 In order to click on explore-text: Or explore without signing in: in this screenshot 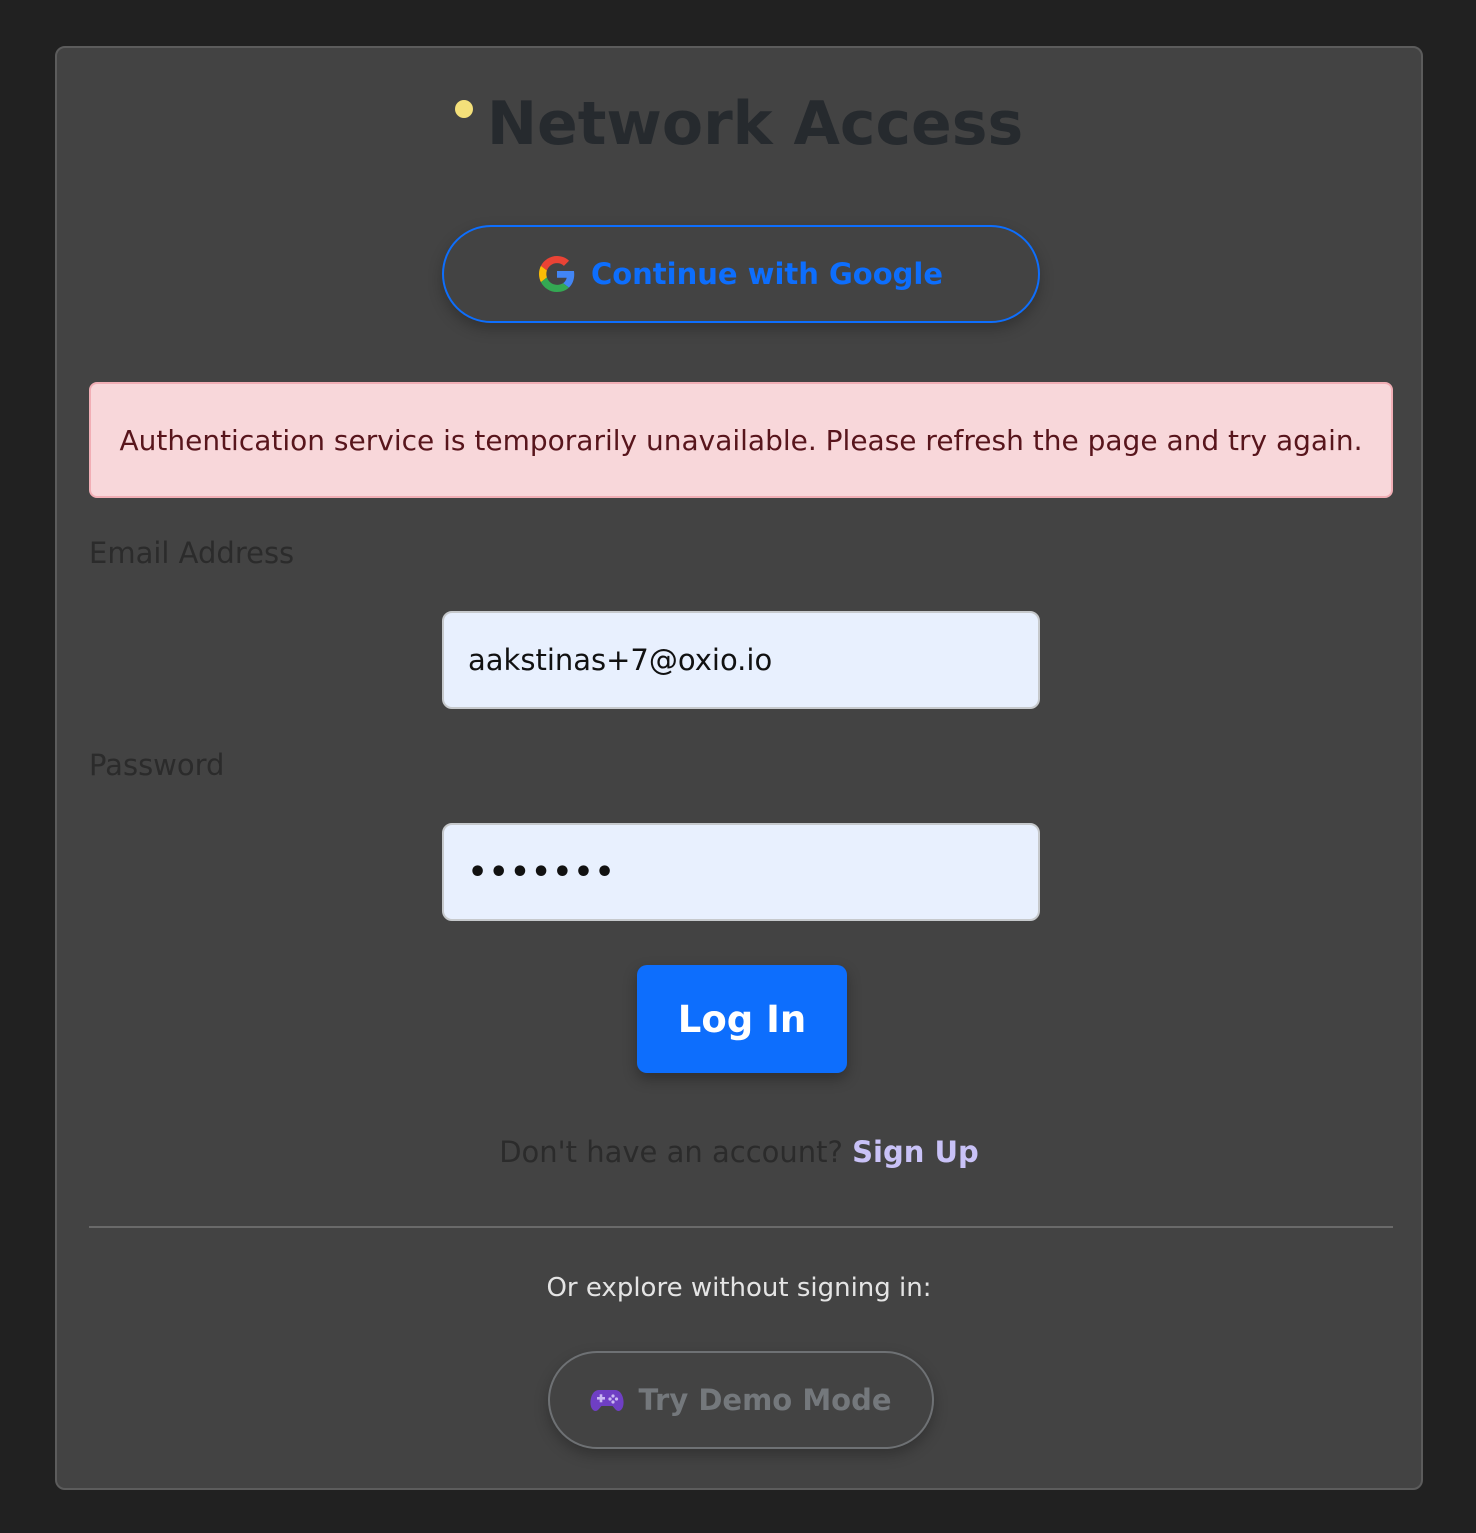, I will do `click(739, 1288)`.